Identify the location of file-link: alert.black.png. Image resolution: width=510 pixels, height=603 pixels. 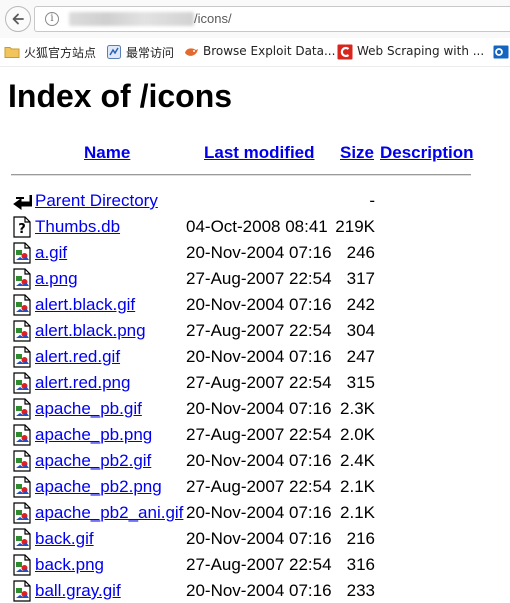
(90, 331).